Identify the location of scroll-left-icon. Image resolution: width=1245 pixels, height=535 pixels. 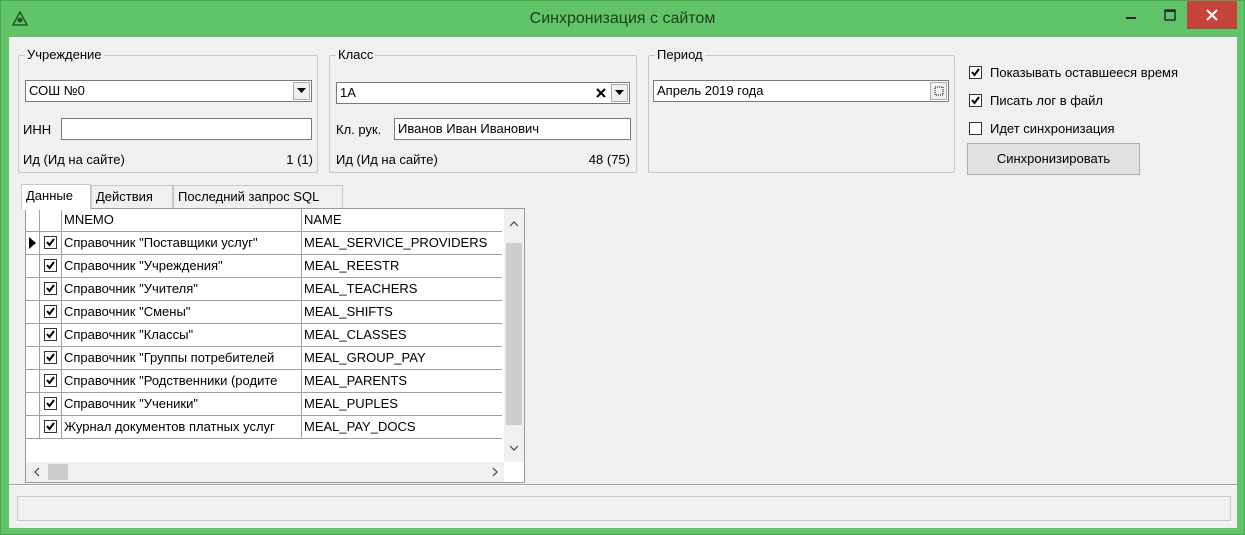
(37, 472).